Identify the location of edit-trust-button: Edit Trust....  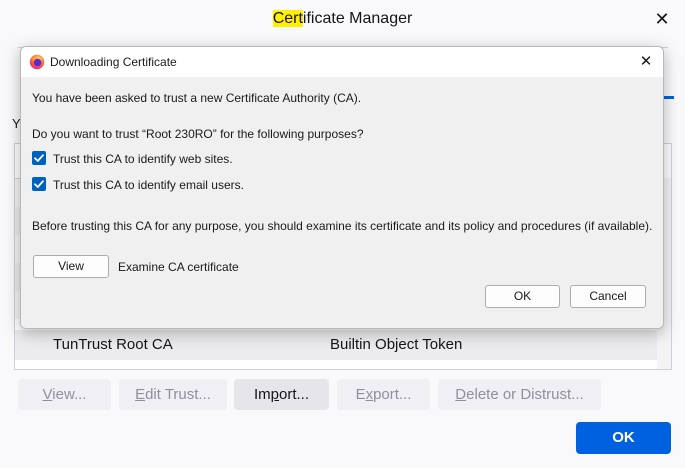
(173, 394).